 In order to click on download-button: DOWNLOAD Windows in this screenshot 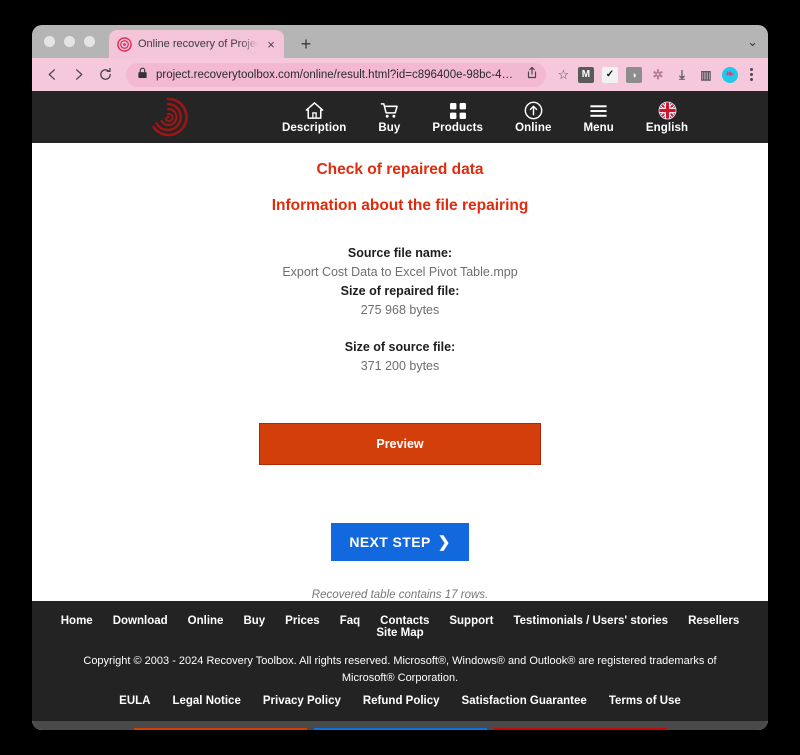, I will do `click(220, 729)`.